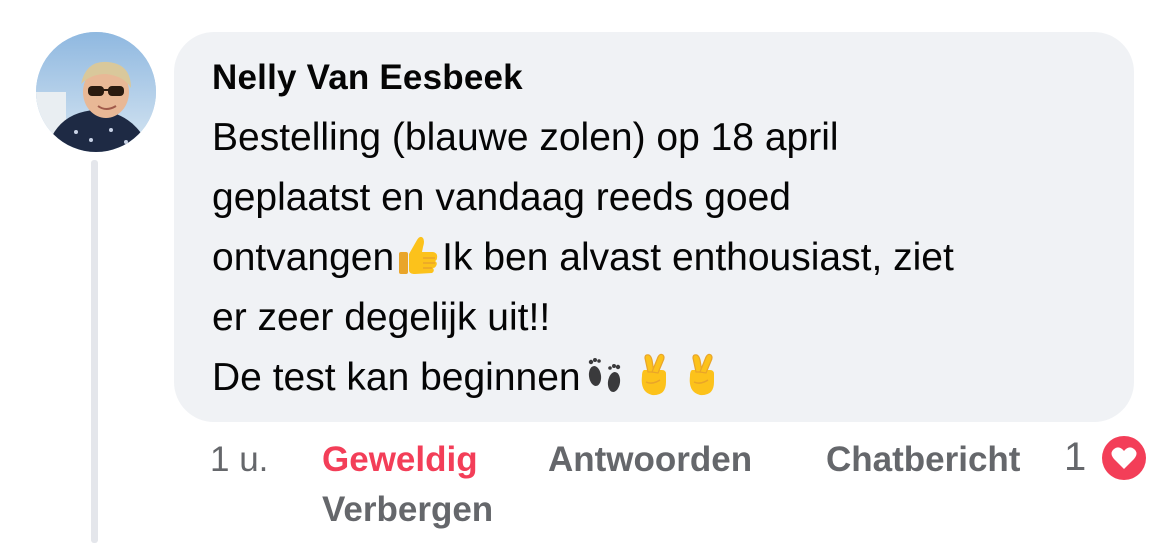 The width and height of the screenshot is (1170, 543). What do you see at coordinates (418, 255) in the screenshot?
I see `thumbs-up-icon` at bounding box center [418, 255].